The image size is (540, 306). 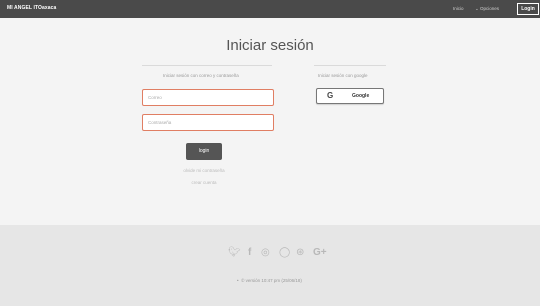 What do you see at coordinates (204, 182) in the screenshot?
I see `create-account-link: crear cuenta` at bounding box center [204, 182].